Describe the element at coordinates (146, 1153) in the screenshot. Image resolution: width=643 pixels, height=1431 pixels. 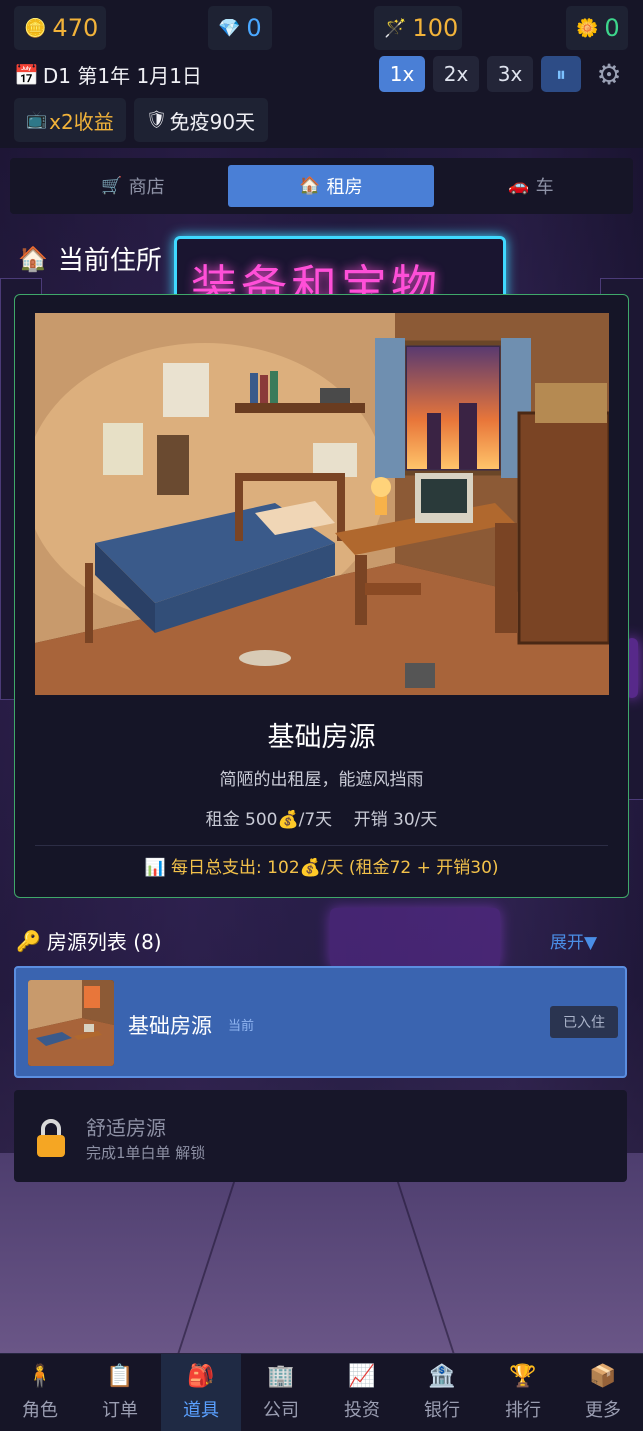
I see `unlock-hint: 完成1单白单 解锁` at that location.